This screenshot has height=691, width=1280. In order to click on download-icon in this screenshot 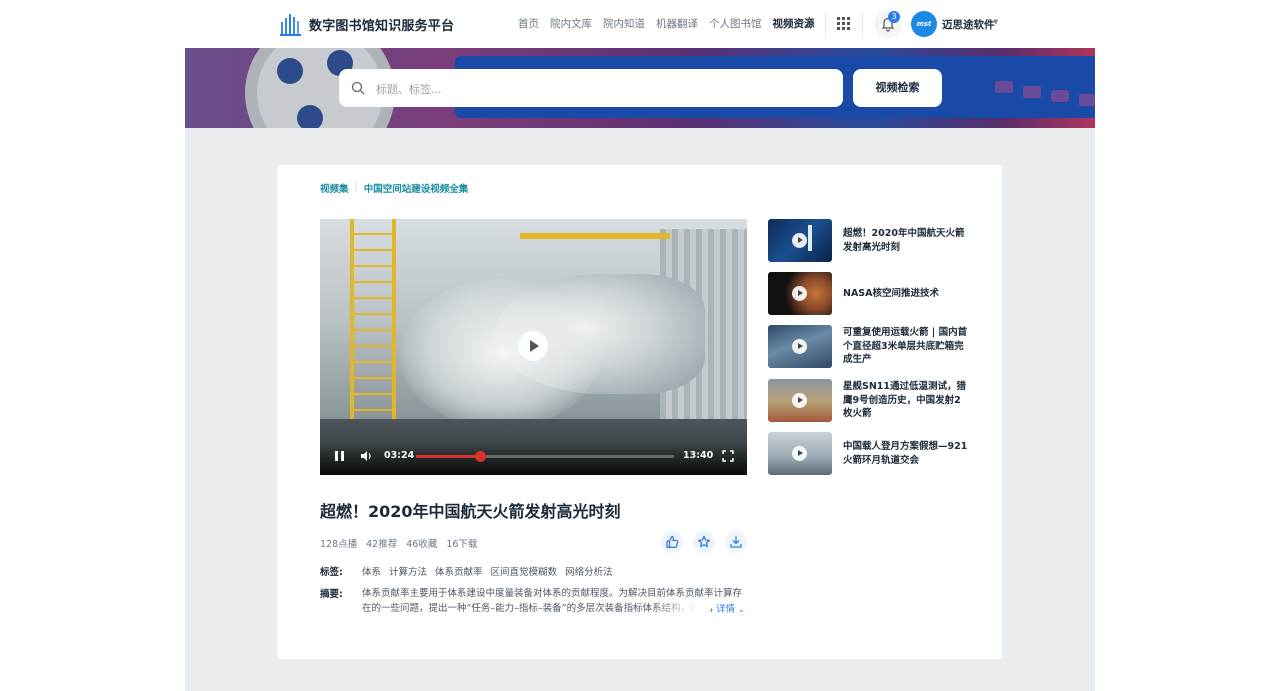, I will do `click(736, 542)`.